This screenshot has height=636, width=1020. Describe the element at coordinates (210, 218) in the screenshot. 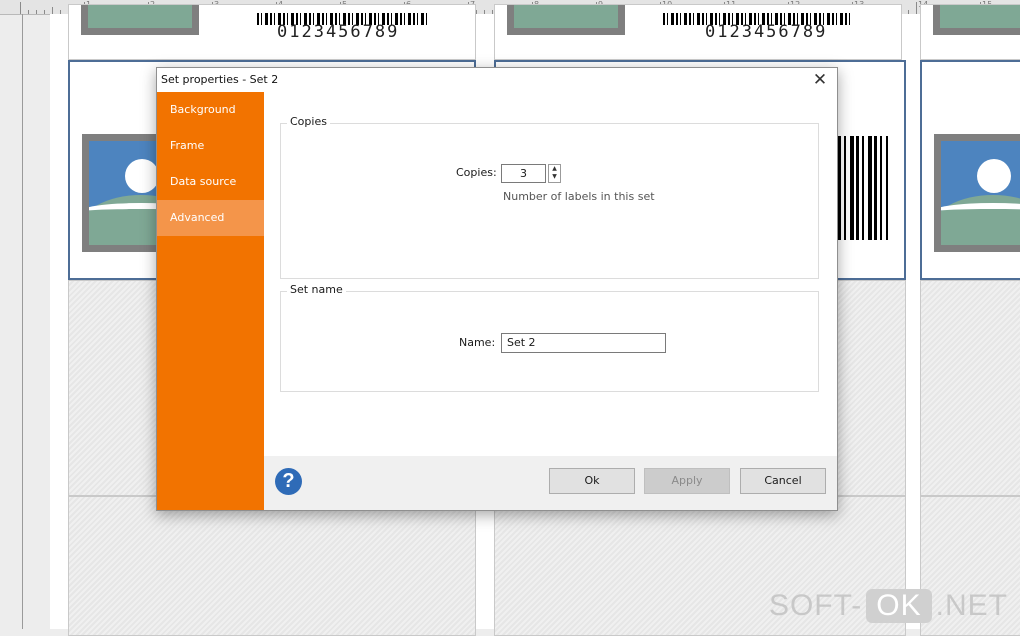

I see `sidebar-item-advanced: Advanced` at that location.